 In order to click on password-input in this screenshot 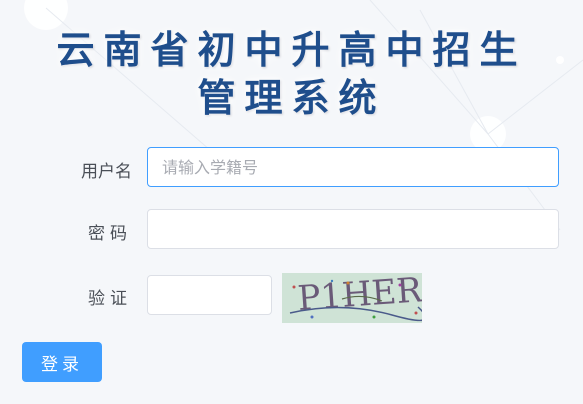, I will do `click(353, 229)`.